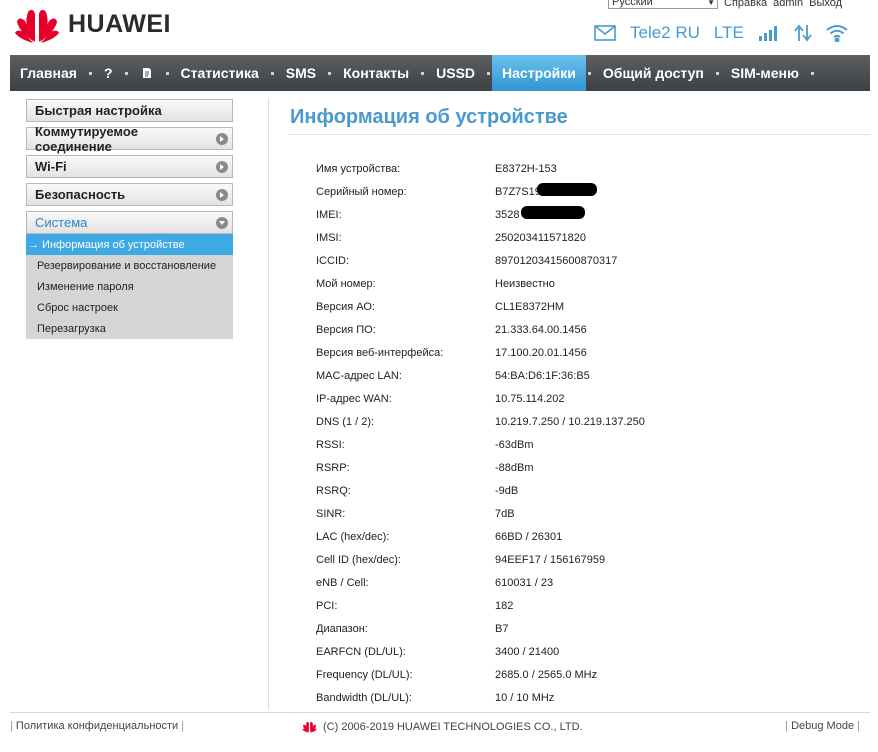  I want to click on nav-help: ?, so click(108, 73).